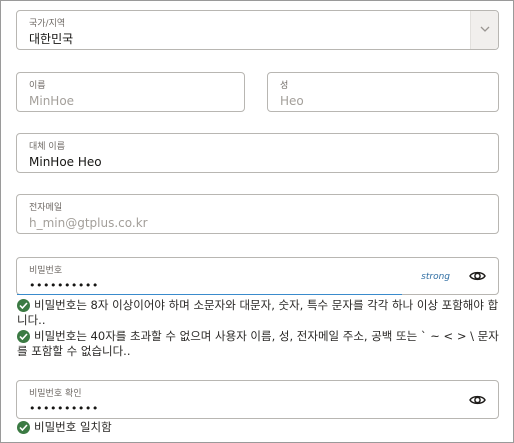 This screenshot has width=514, height=443. I want to click on alternate-name-field: 대체 이름 MinHoe Heo, so click(257, 153).